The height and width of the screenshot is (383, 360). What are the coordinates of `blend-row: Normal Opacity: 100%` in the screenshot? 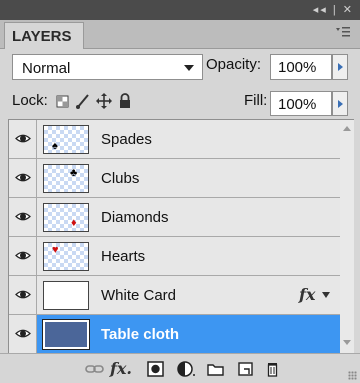 It's located at (180, 68).